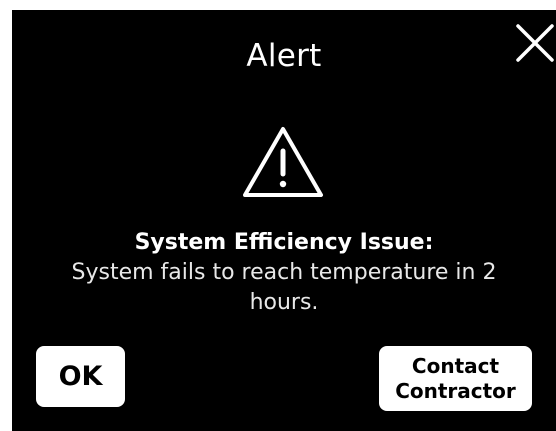 The width and height of the screenshot is (556, 431). What do you see at coordinates (80, 376) in the screenshot?
I see `ok-button: OK` at bounding box center [80, 376].